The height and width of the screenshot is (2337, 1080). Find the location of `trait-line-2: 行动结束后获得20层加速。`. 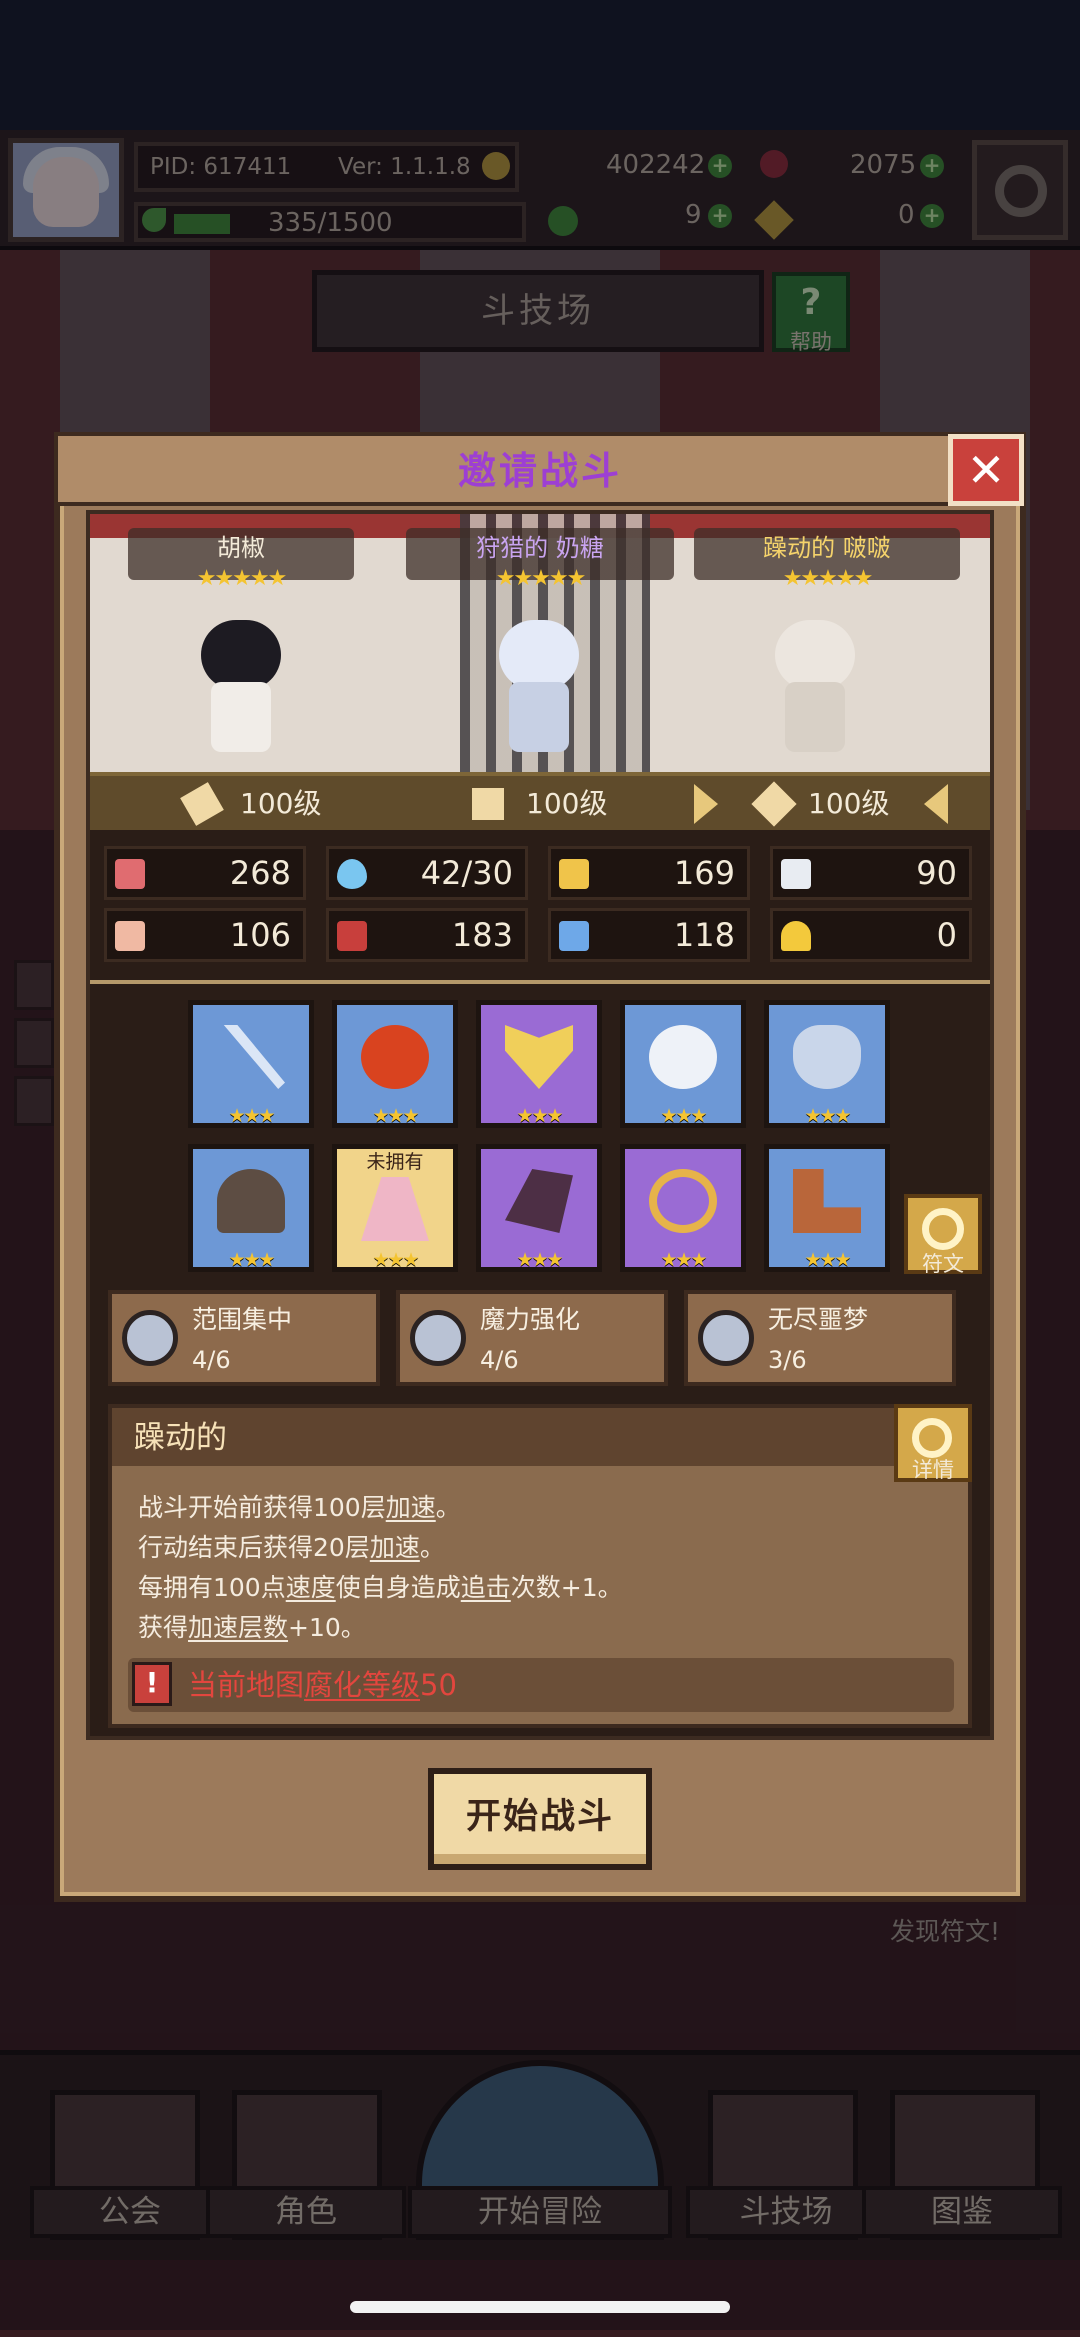

trait-line-2: 行动结束后获得20层加速。 is located at coordinates (291, 1547).